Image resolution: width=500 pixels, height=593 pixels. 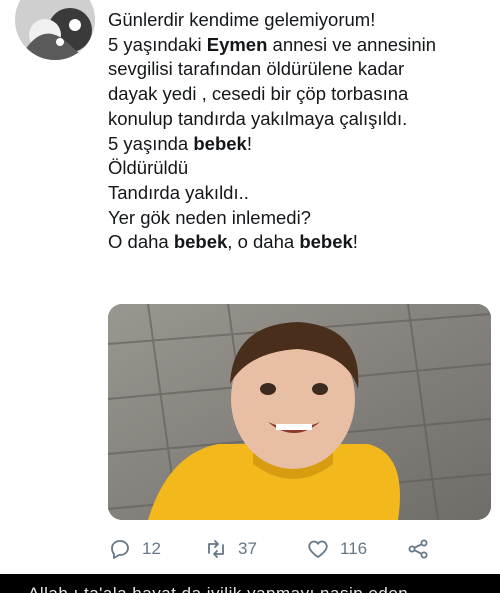 I want to click on share-button, so click(x=418, y=549).